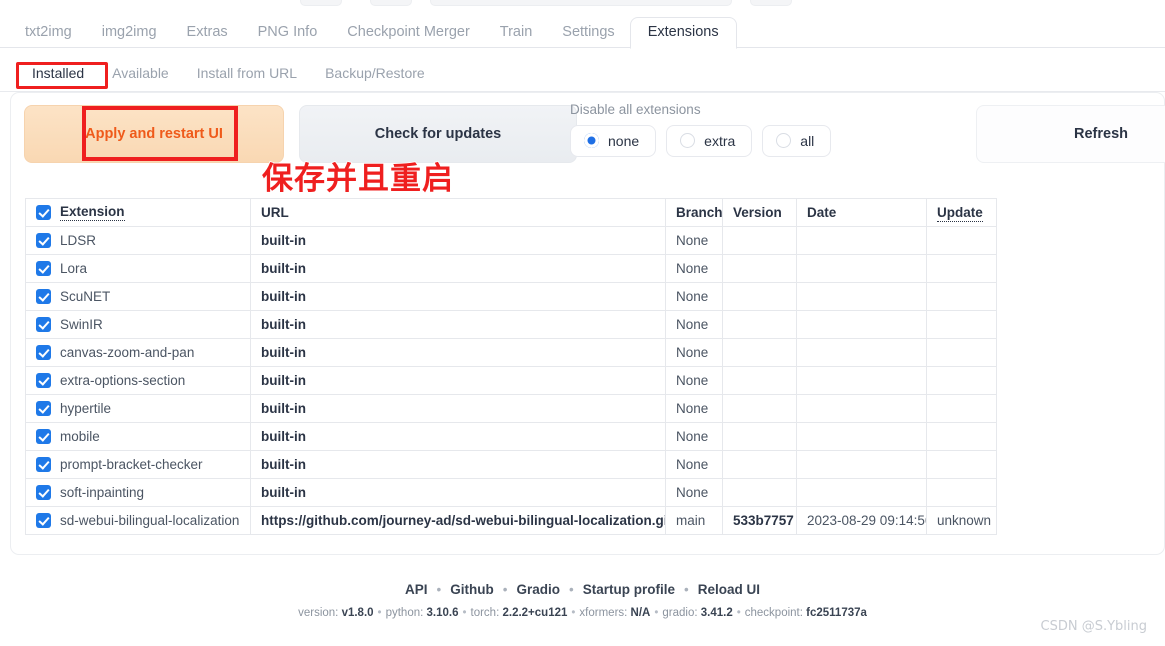 The width and height of the screenshot is (1165, 646). What do you see at coordinates (207, 34) in the screenshot?
I see `main-tab-extras: Extras` at bounding box center [207, 34].